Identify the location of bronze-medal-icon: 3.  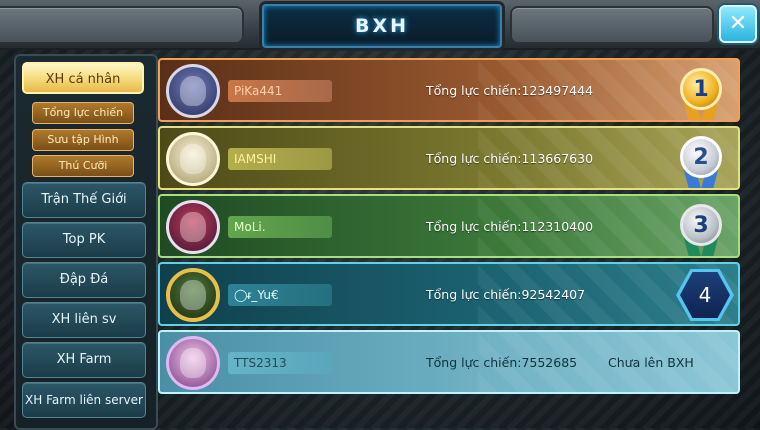
(702, 228).